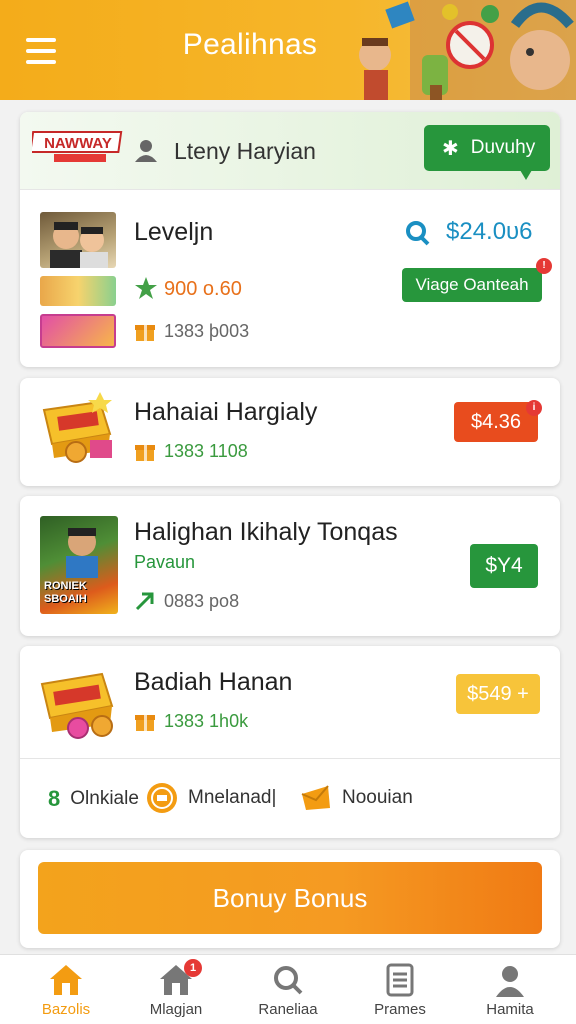 The image size is (576, 1024). Describe the element at coordinates (206, 721) in the screenshot. I see `bundle-meta: 1383 1h0k` at that location.